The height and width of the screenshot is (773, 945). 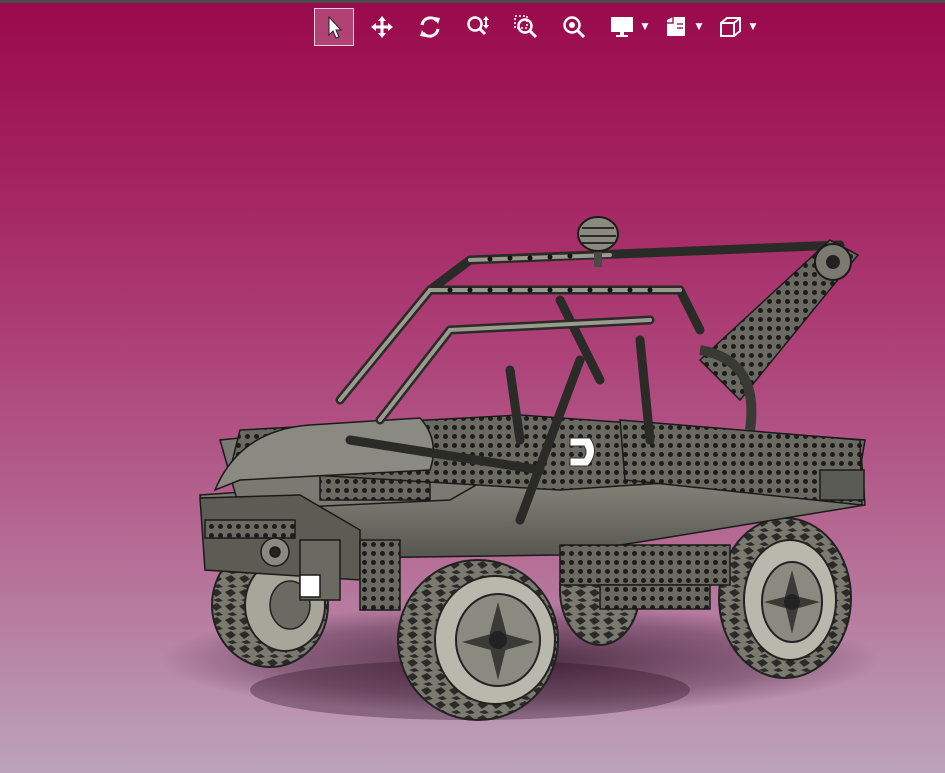 I want to click on cube-icon, so click(x=730, y=27).